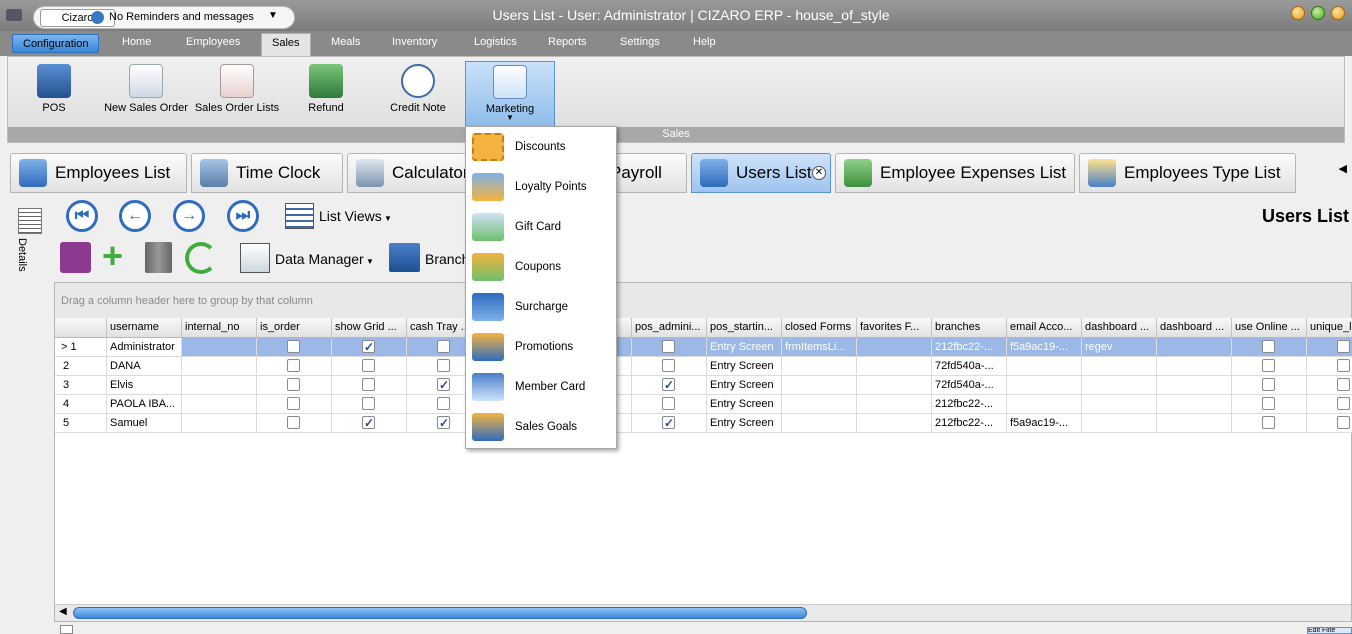  I want to click on menu-item-promotions: Promotions, so click(541, 347).